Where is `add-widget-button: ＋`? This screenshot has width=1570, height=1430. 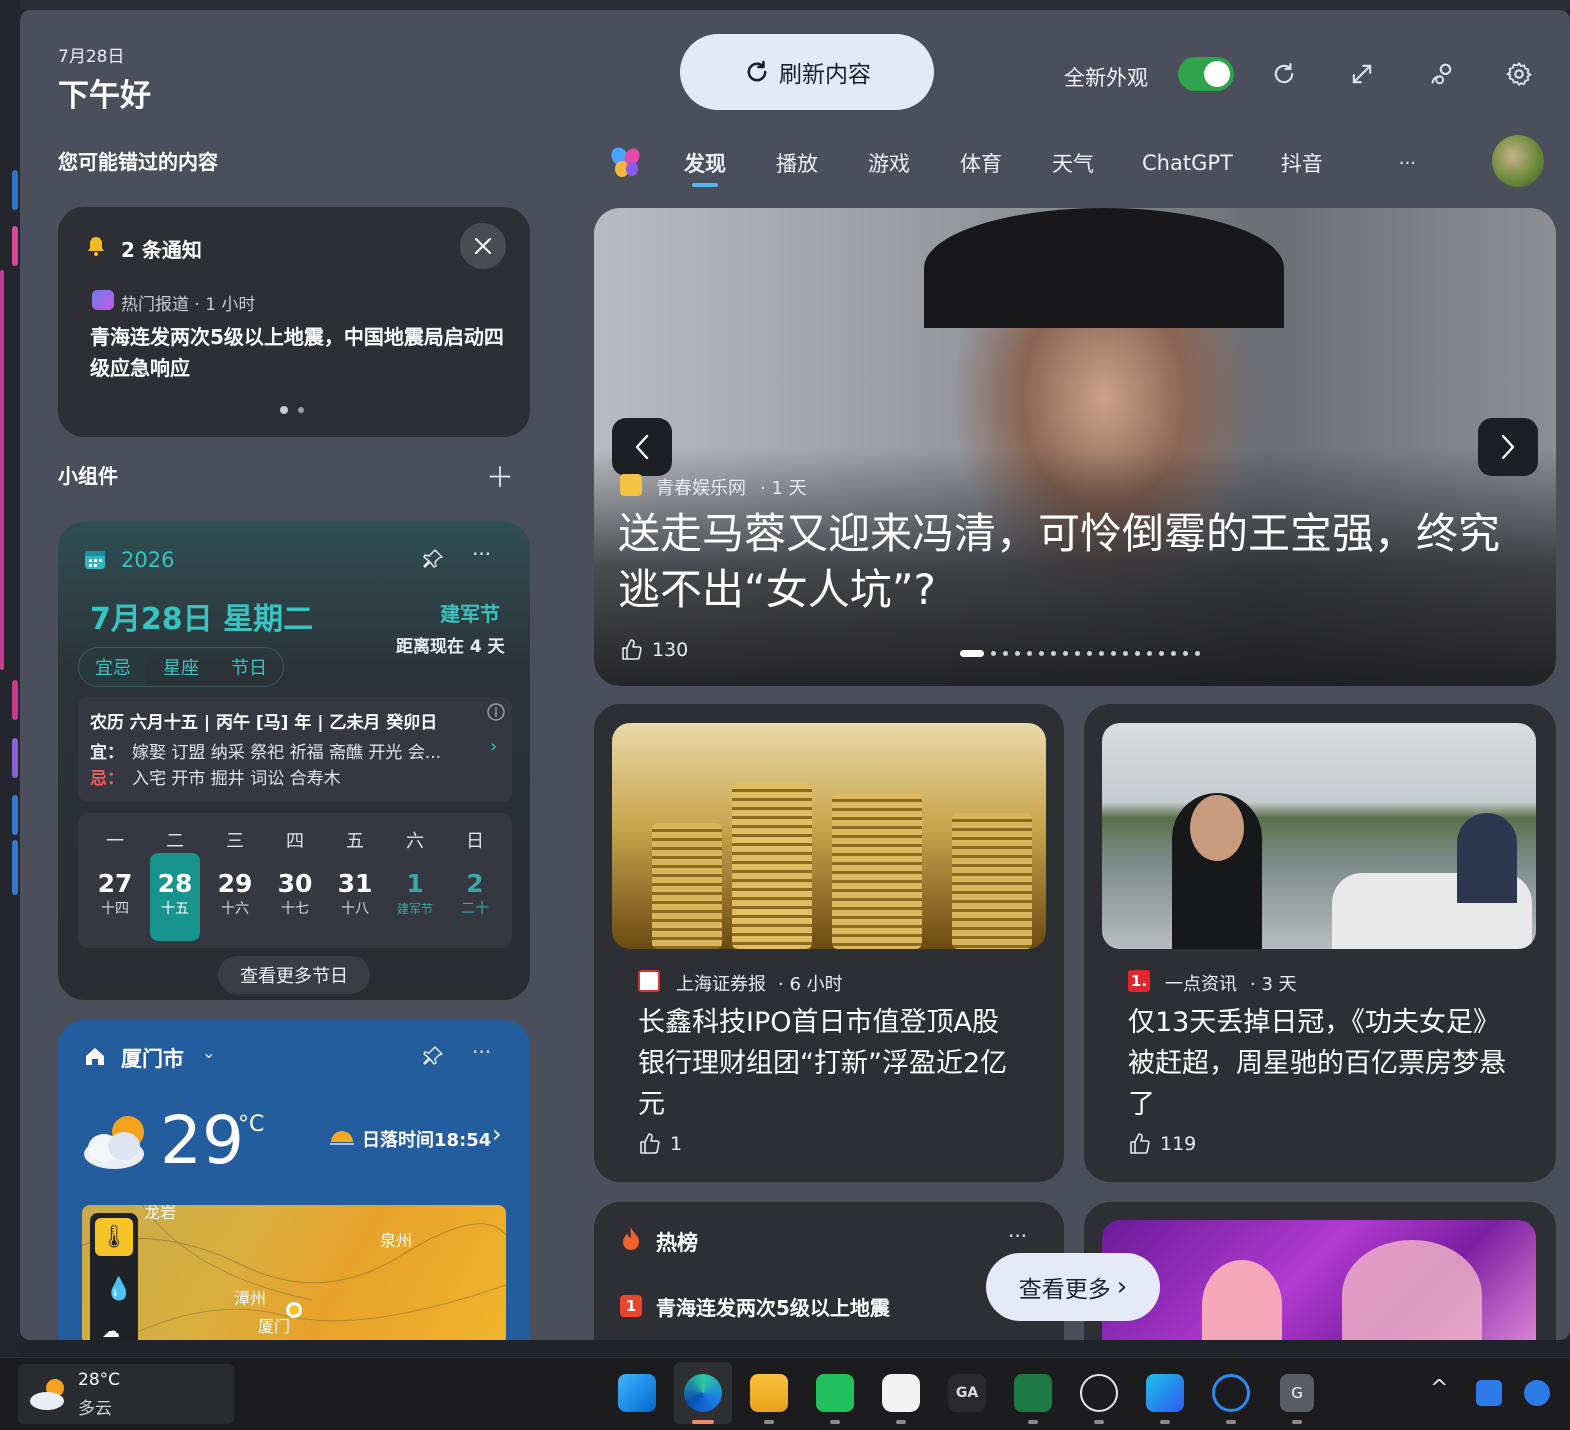
add-widget-button: ＋ is located at coordinates (500, 476).